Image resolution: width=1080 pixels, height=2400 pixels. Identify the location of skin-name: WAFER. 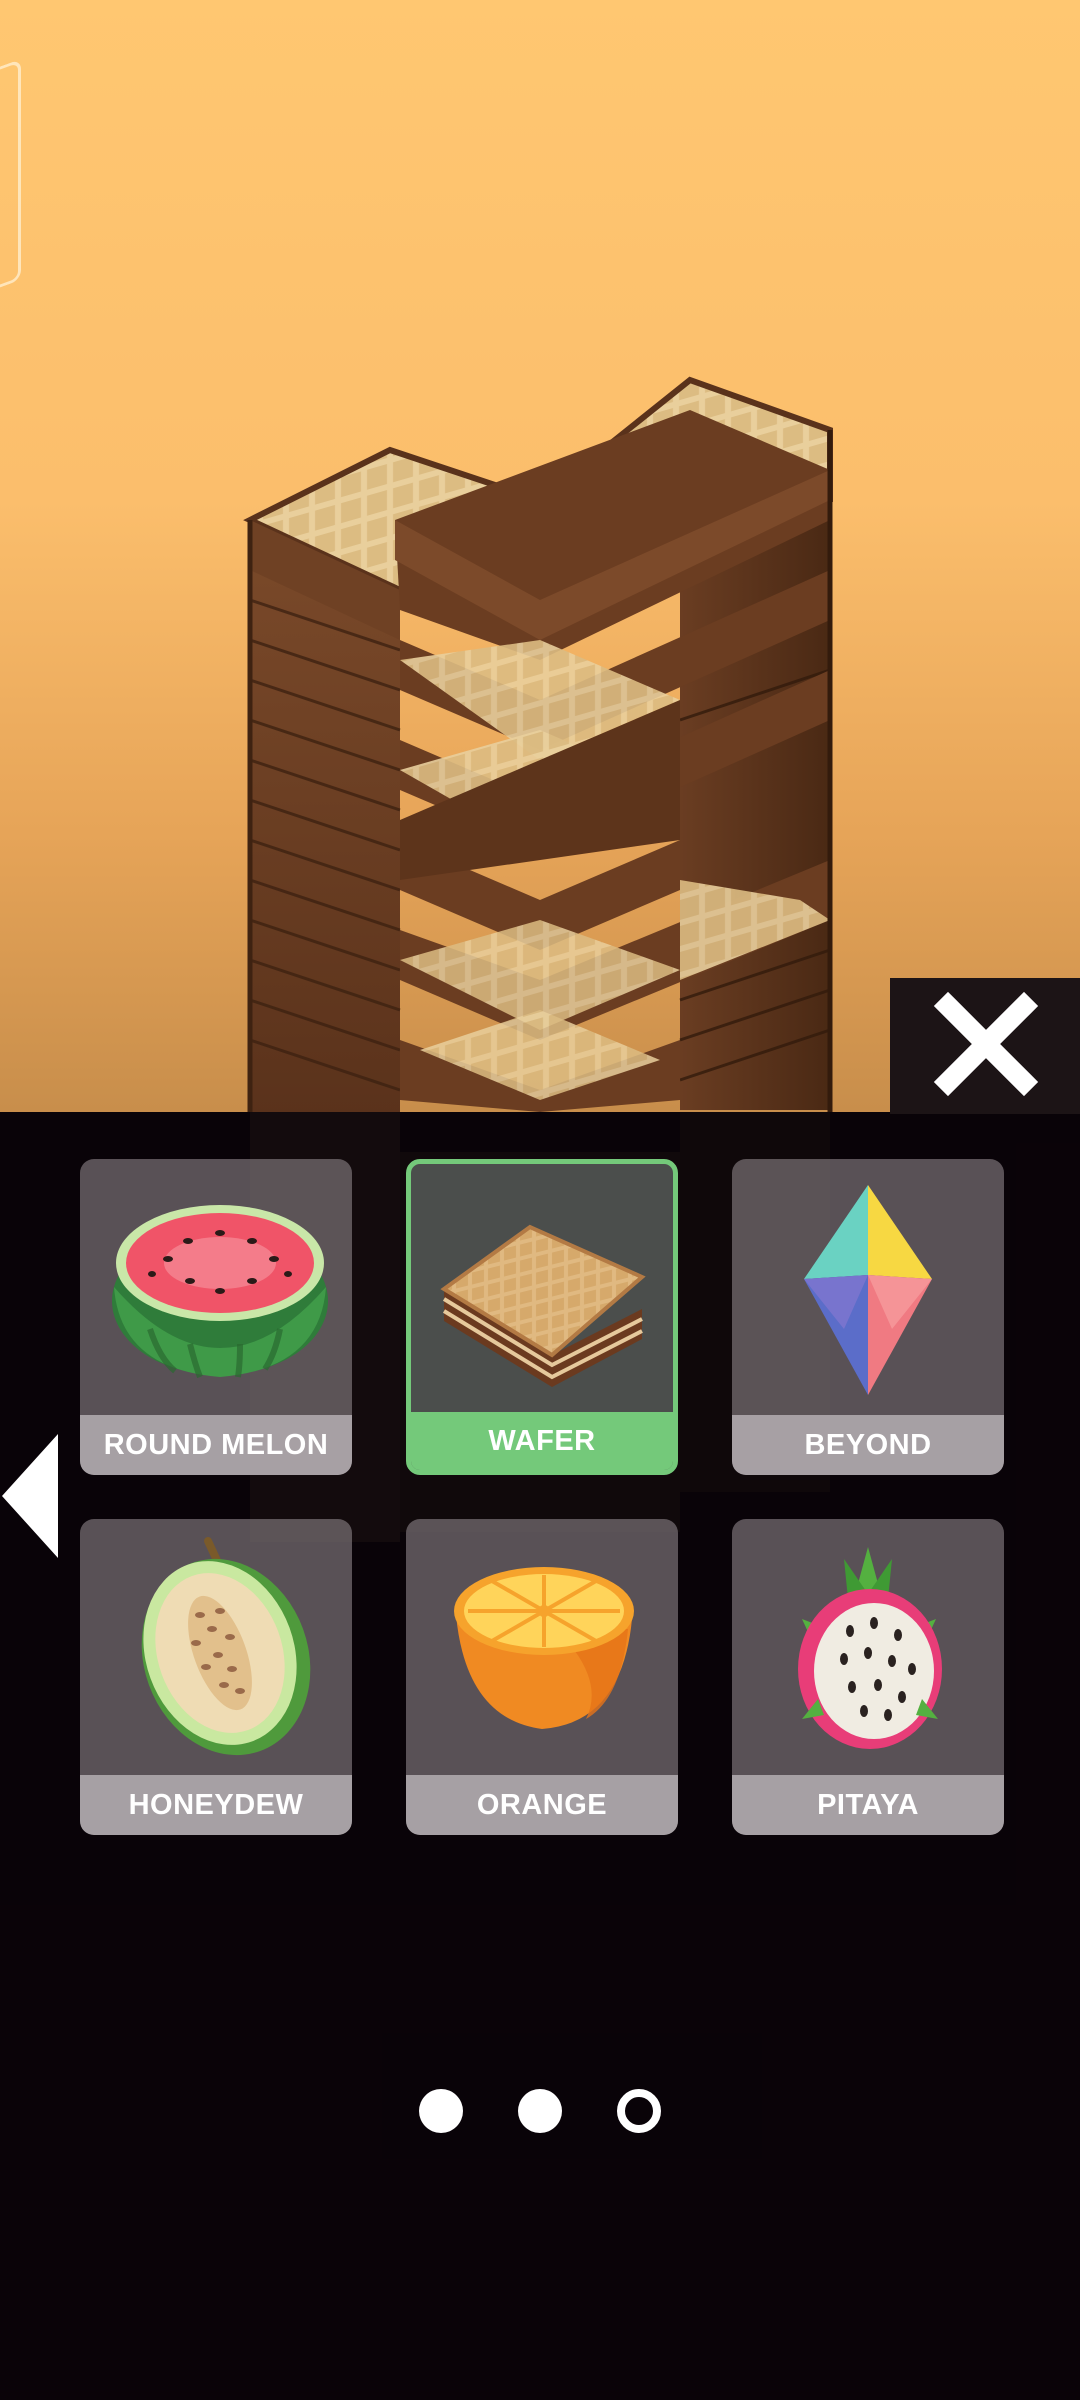
(542, 1440).